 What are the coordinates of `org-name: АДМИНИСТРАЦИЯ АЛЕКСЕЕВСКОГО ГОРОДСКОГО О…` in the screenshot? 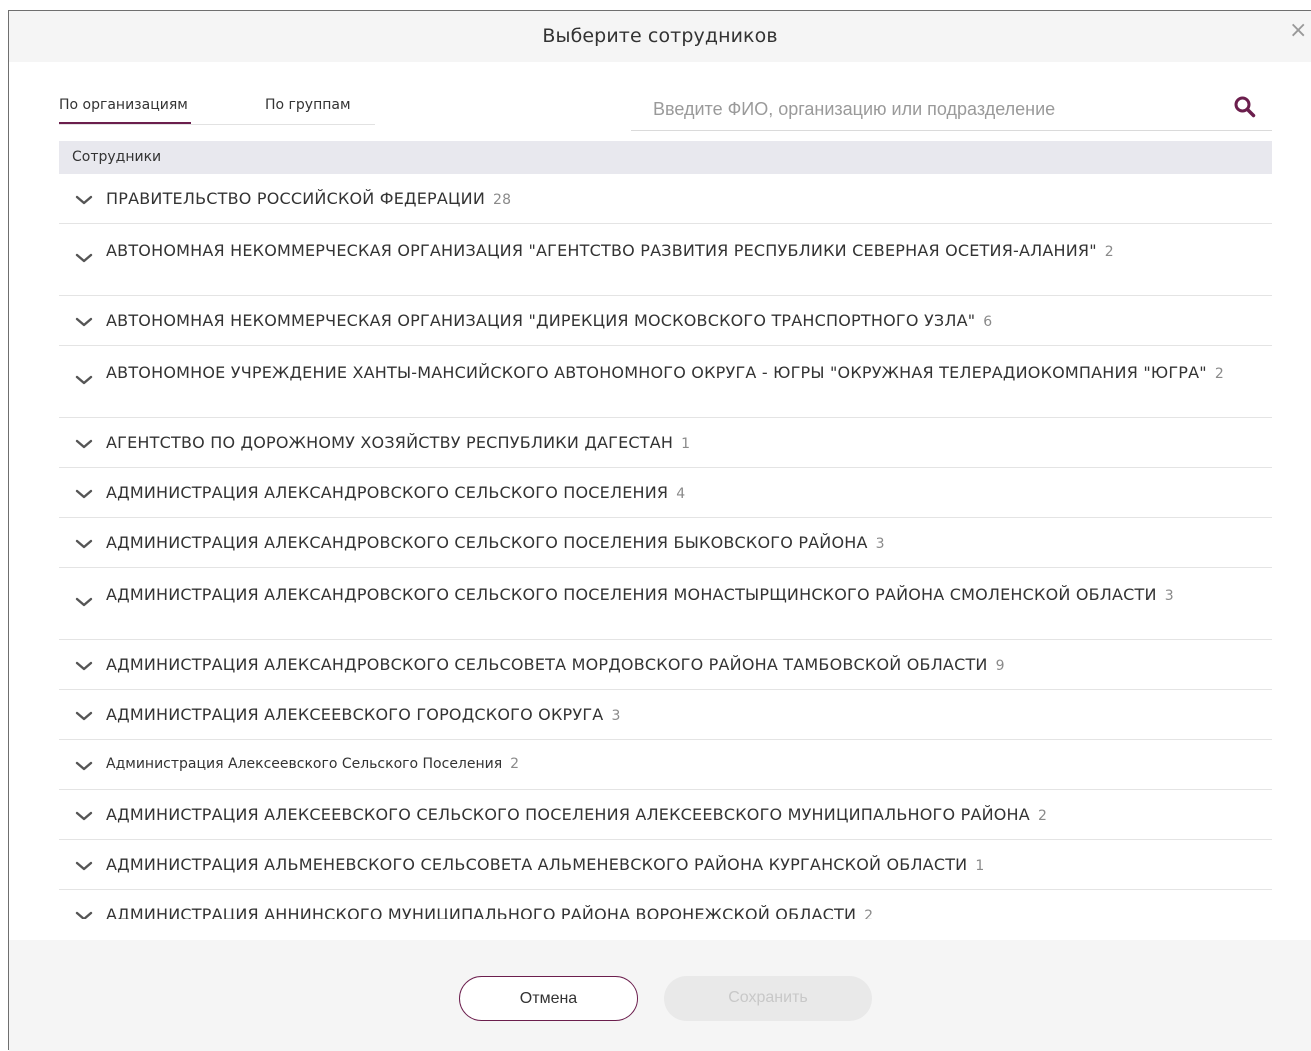 It's located at (355, 714).